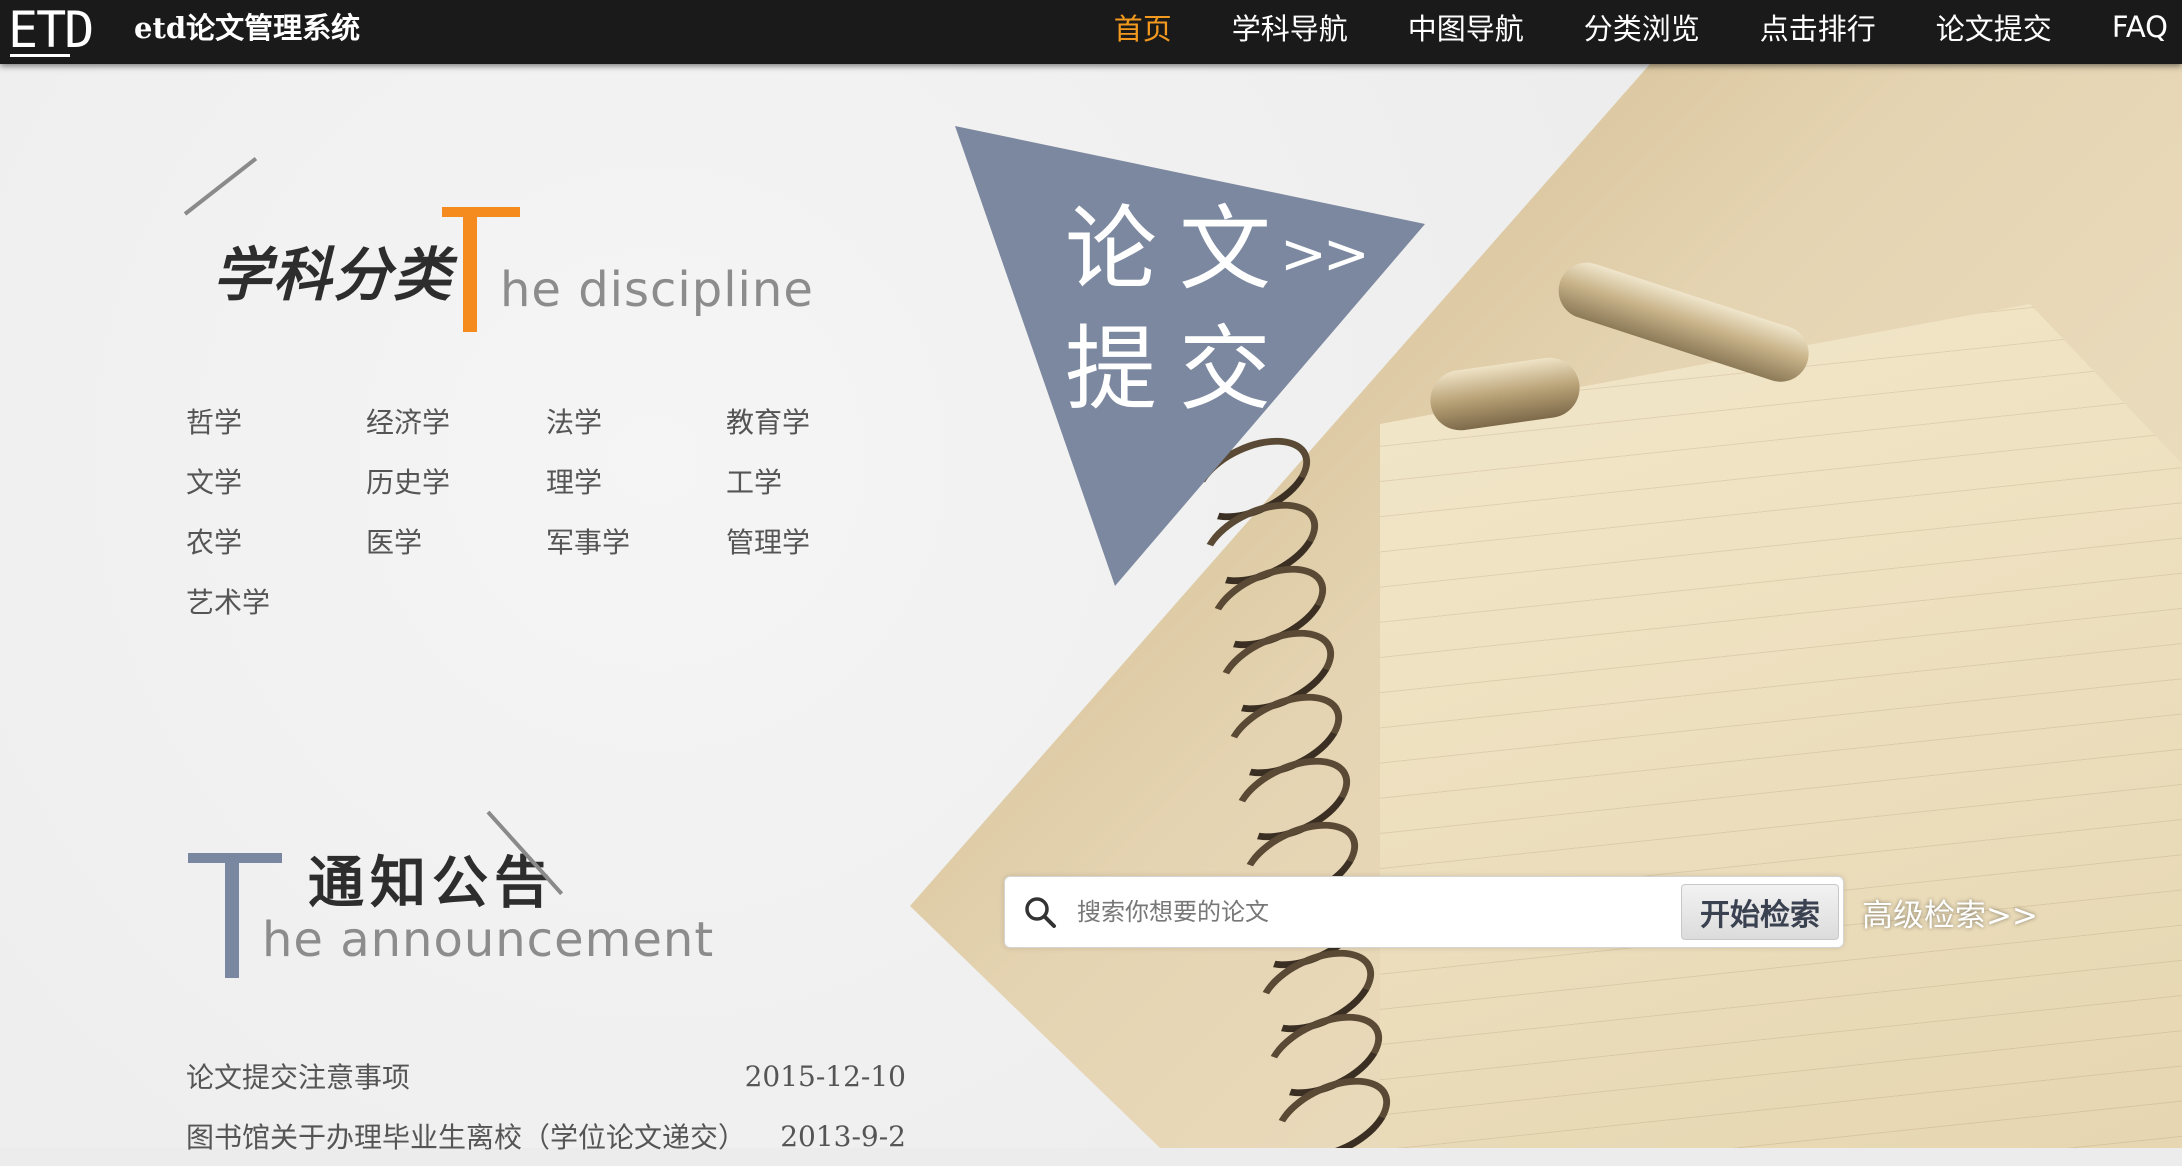 The width and height of the screenshot is (2182, 1166). Describe the element at coordinates (1818, 27) in the screenshot. I see `nav-item-4: 点击排行` at that location.